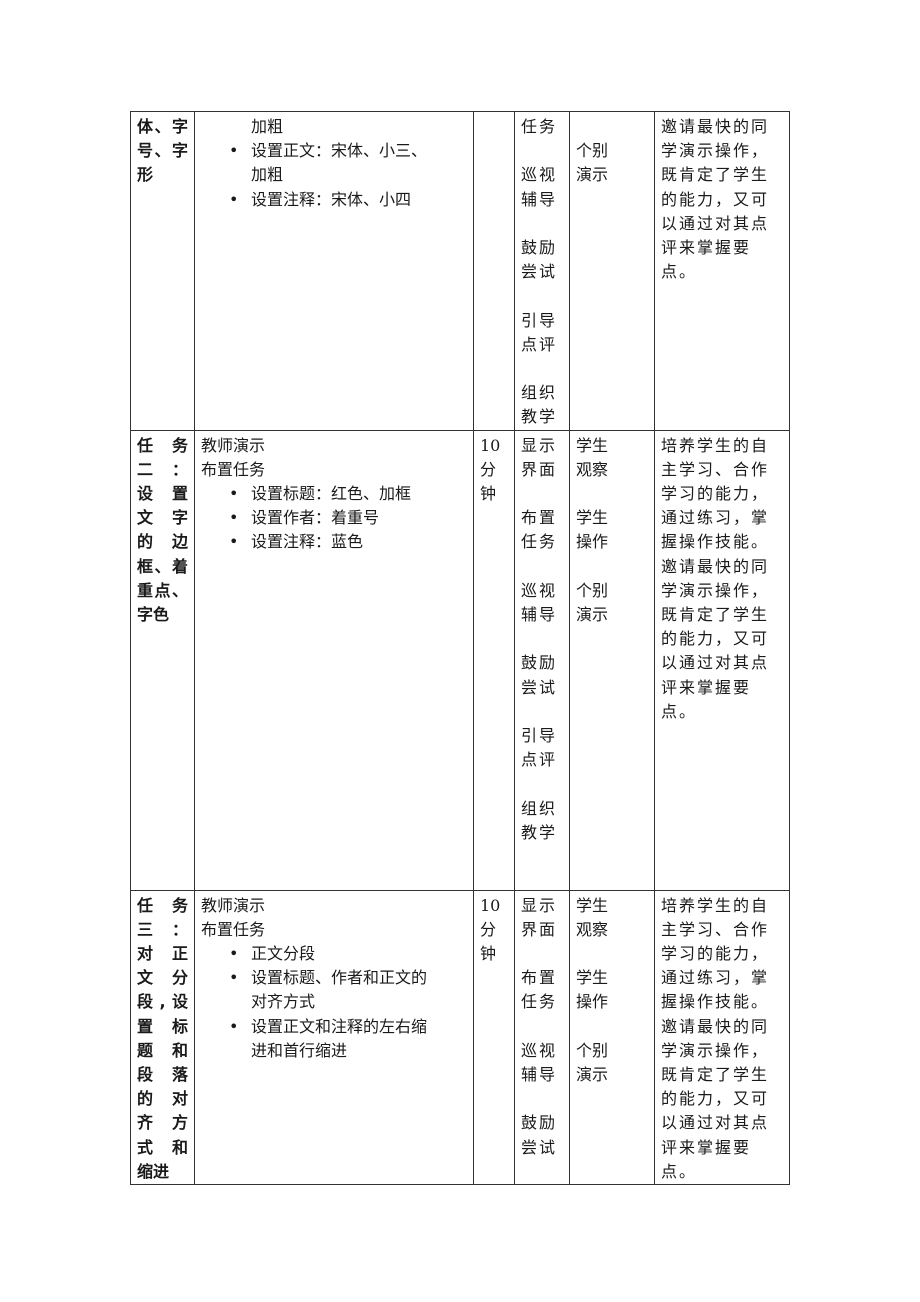 Image resolution: width=920 pixels, height=1302 pixels. What do you see at coordinates (334, 1039) in the screenshot?
I see `bullet-item: 设置正文和注释的左右缩进和首行缩进` at bounding box center [334, 1039].